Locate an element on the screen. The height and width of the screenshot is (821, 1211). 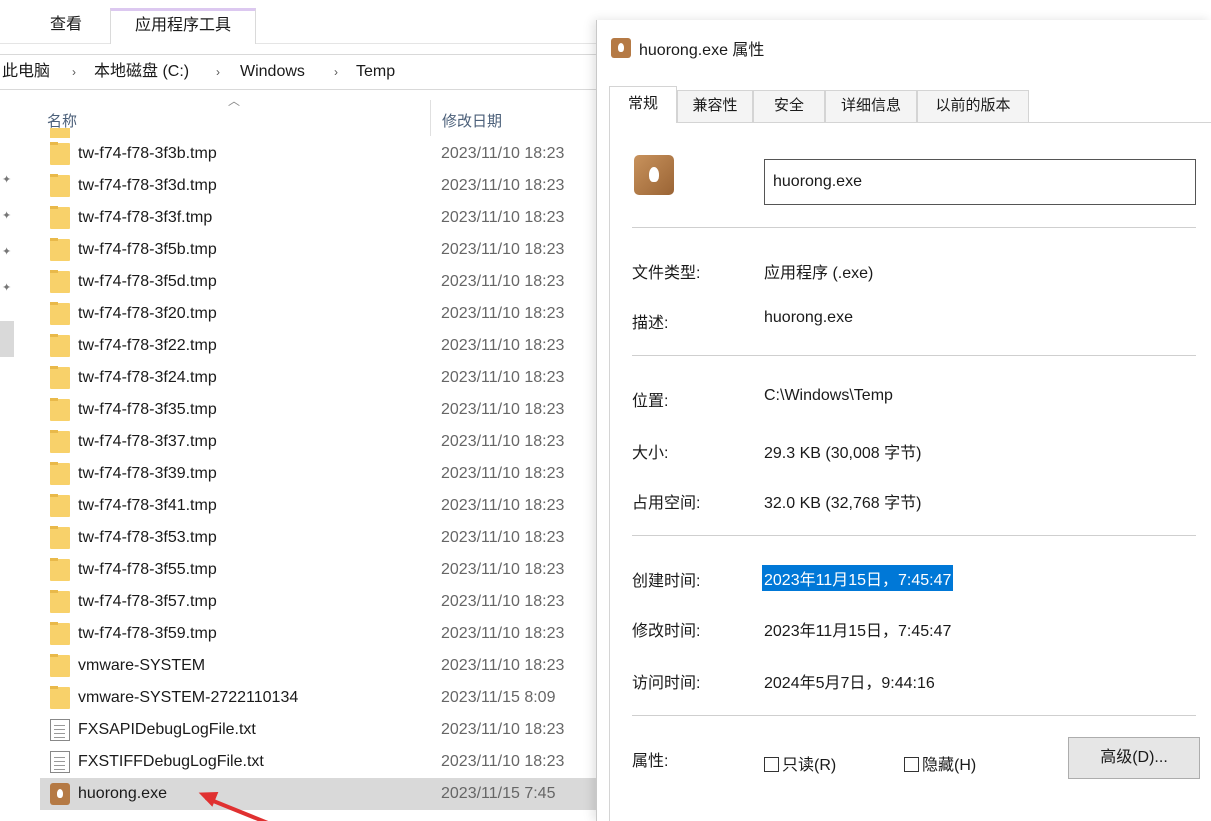
nav-item-selected is located at coordinates (7, 339).